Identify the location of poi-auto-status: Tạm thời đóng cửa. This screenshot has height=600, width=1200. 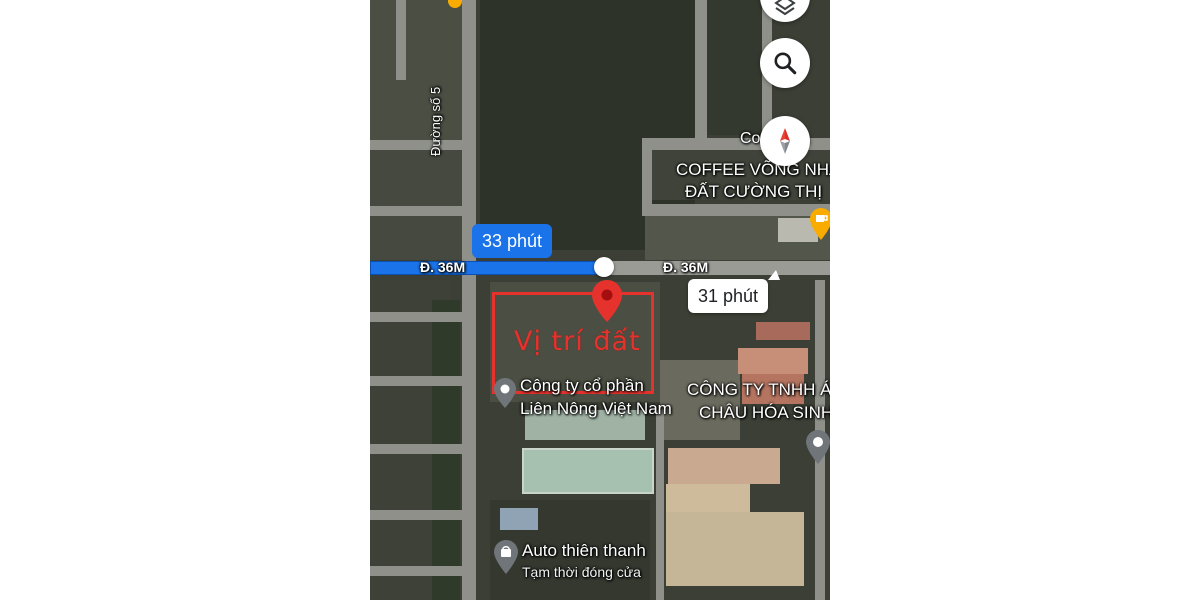
(581, 572).